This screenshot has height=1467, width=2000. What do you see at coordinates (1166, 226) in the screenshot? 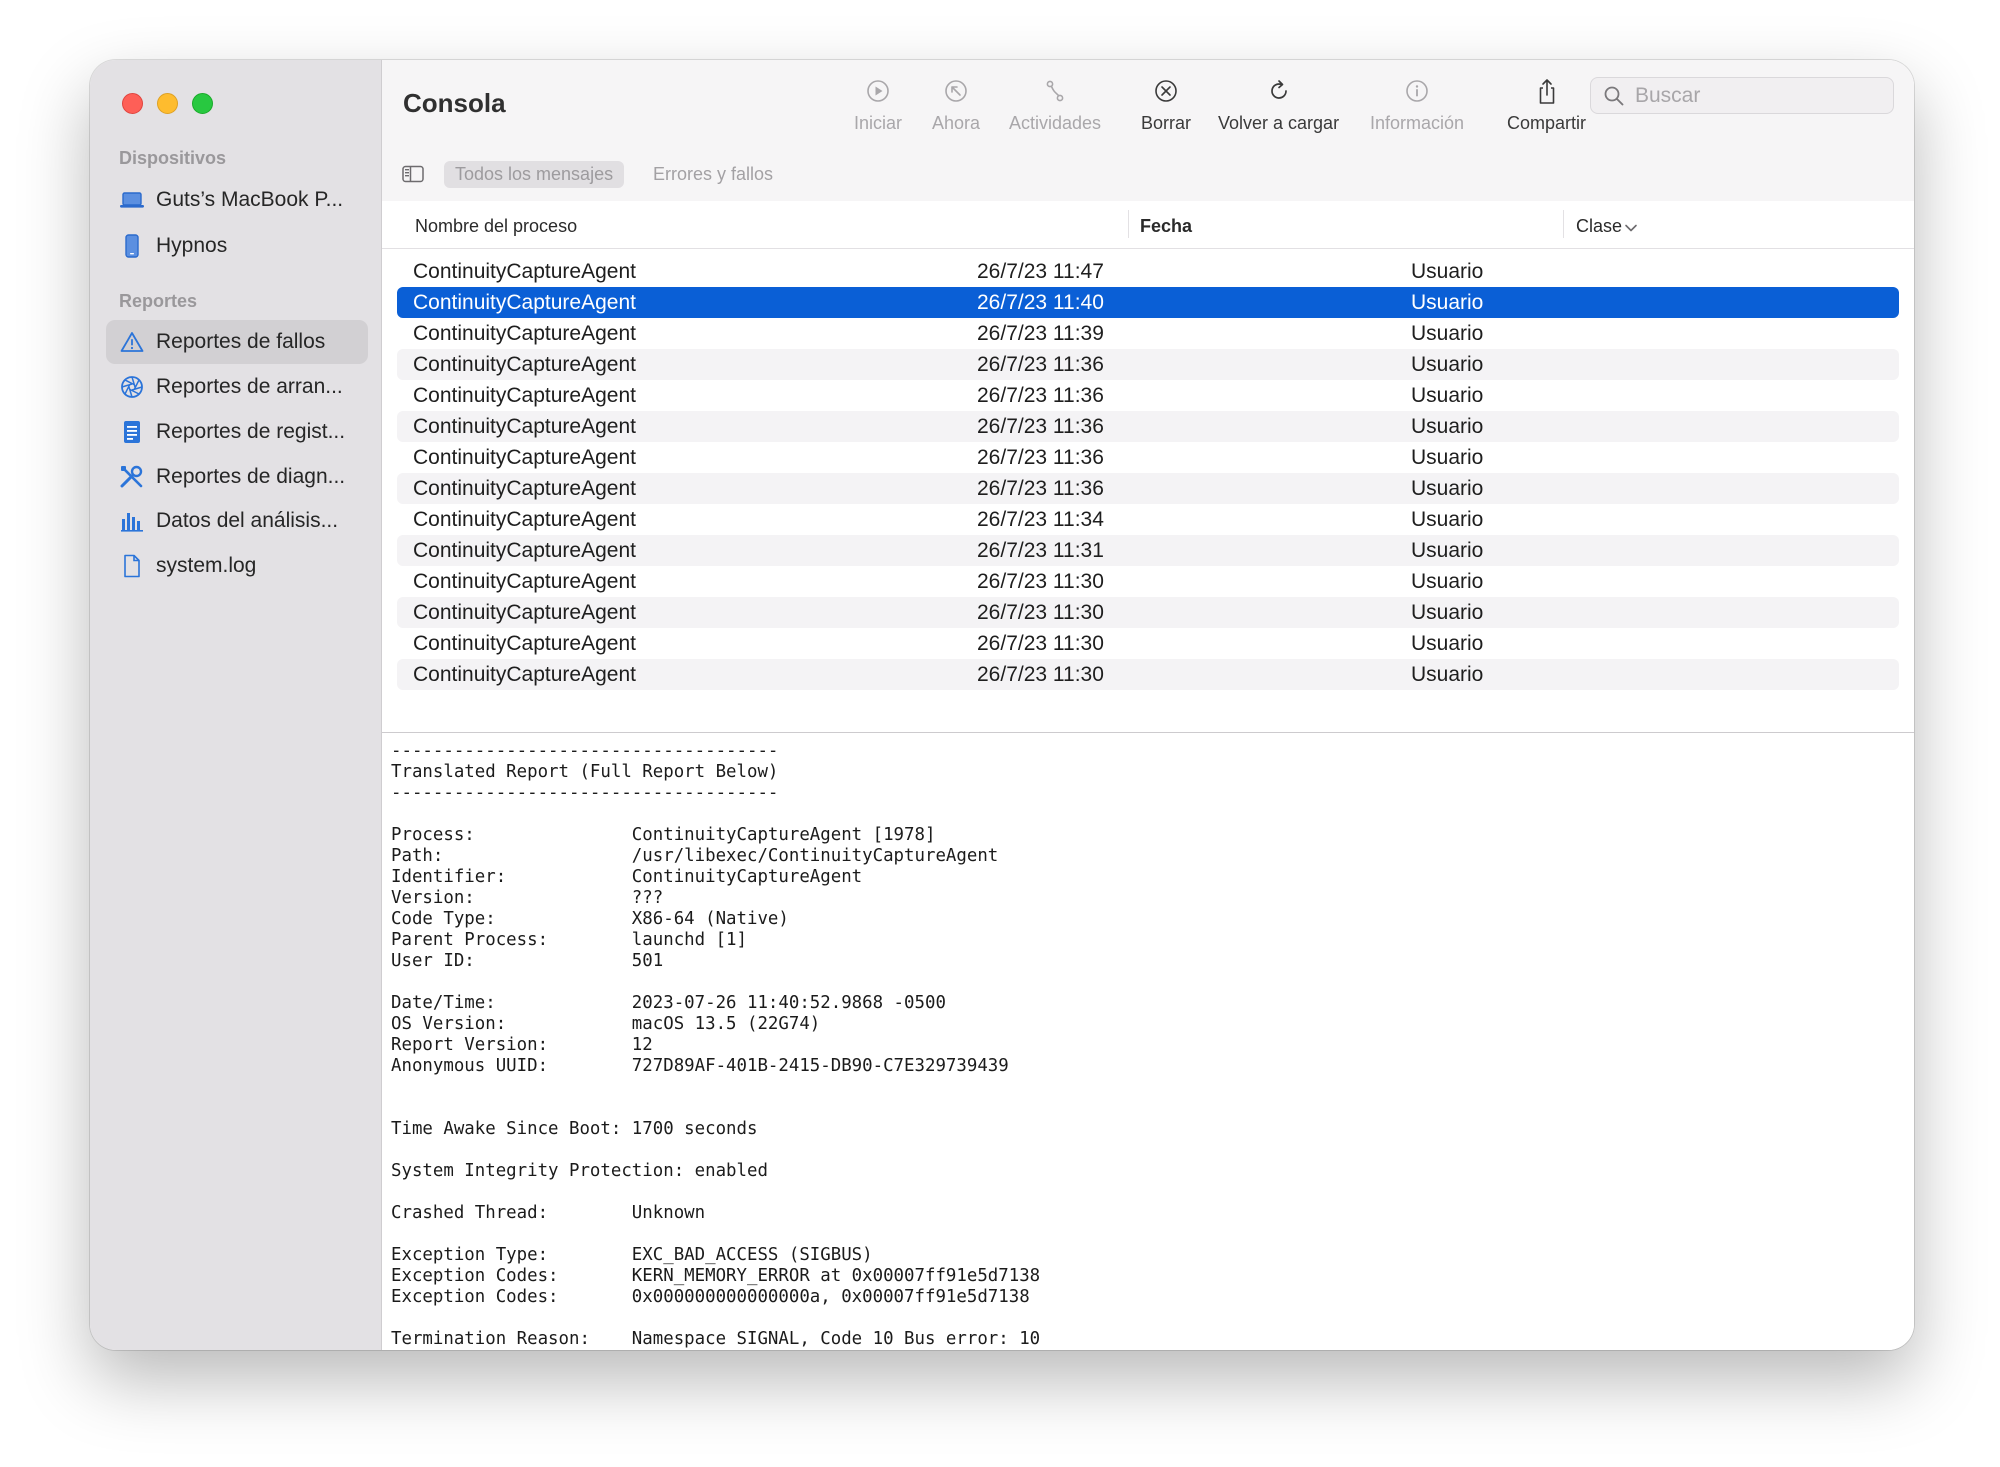
I see `column-date: Fecha` at bounding box center [1166, 226].